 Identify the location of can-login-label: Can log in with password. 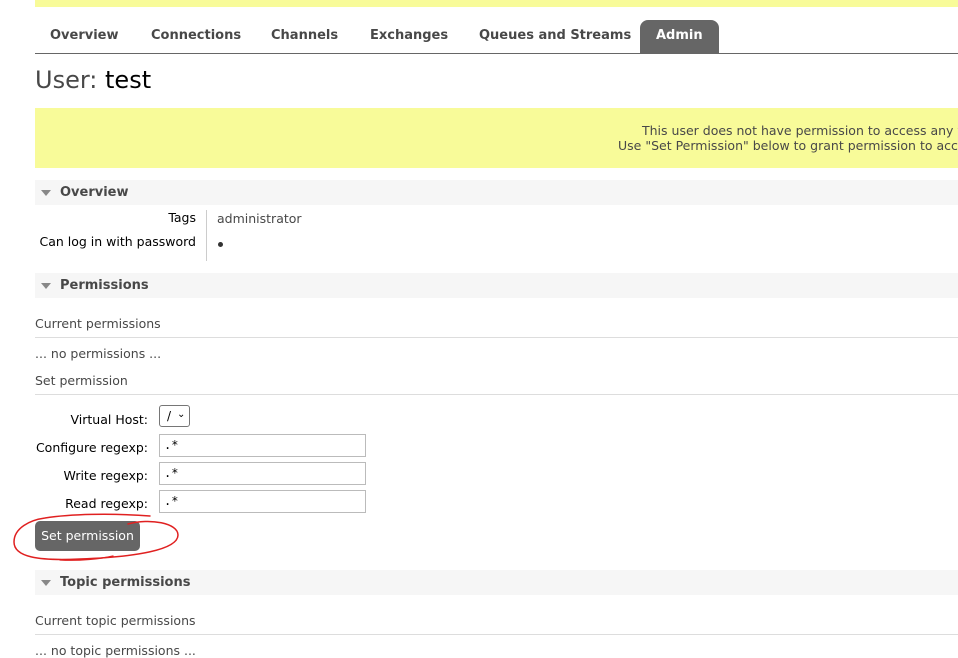
(117, 241).